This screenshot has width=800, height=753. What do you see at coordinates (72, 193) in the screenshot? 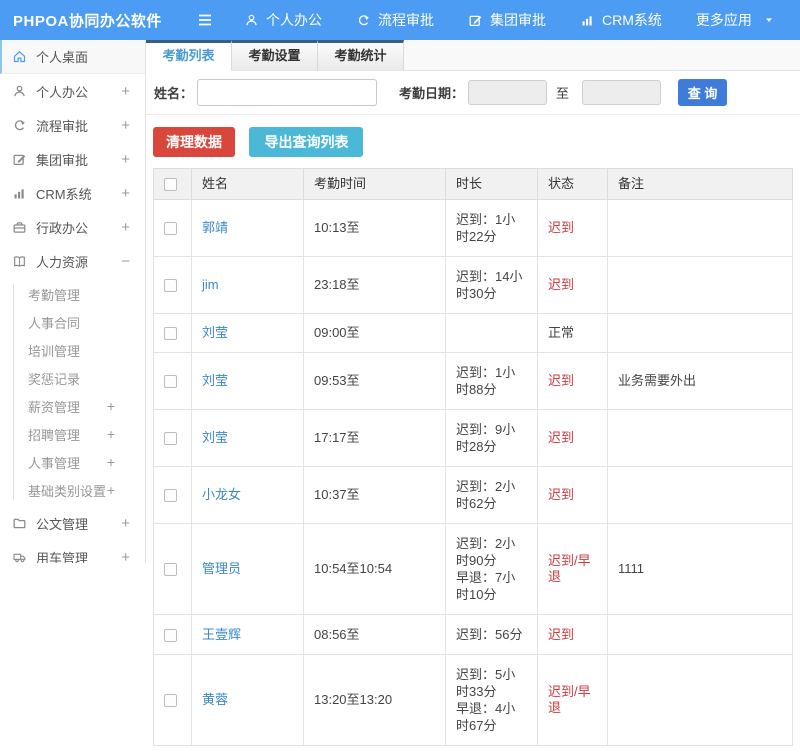
I see `sidebar-item-crm-system: CRM系统 +` at bounding box center [72, 193].